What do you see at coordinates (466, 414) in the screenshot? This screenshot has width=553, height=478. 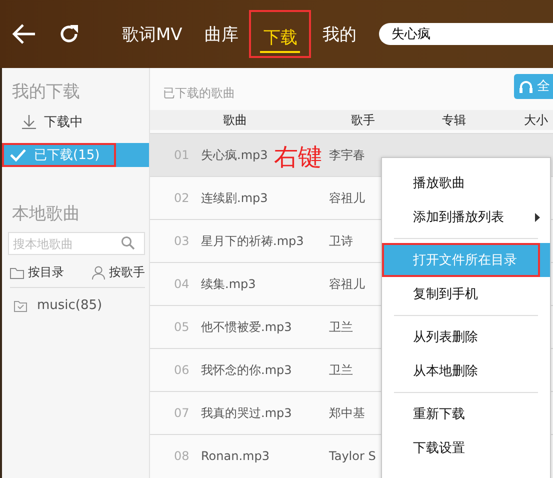 I see `menu-item: 重新下载` at bounding box center [466, 414].